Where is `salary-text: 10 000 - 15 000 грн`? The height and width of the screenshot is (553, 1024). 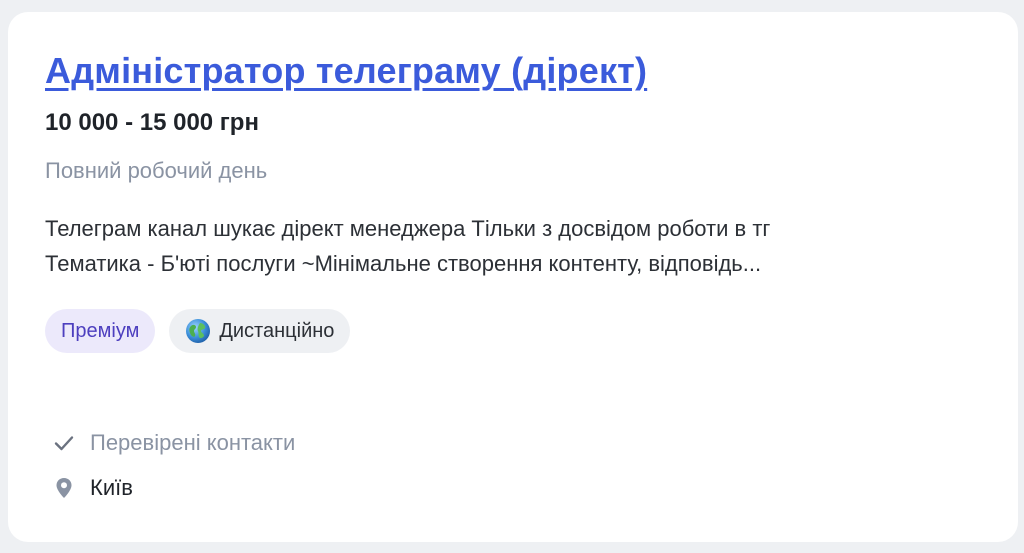
salary-text: 10 000 - 15 000 грн is located at coordinates (152, 122).